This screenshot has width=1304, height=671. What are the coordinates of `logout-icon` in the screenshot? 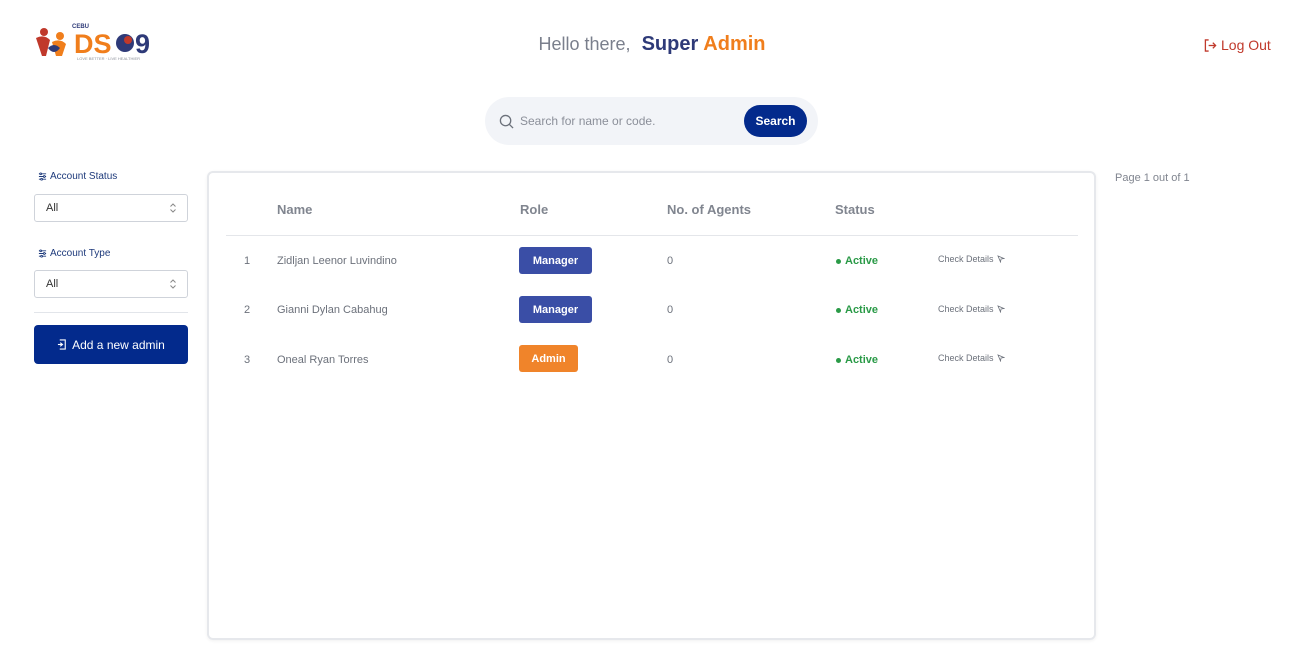 It's located at (1210, 45).